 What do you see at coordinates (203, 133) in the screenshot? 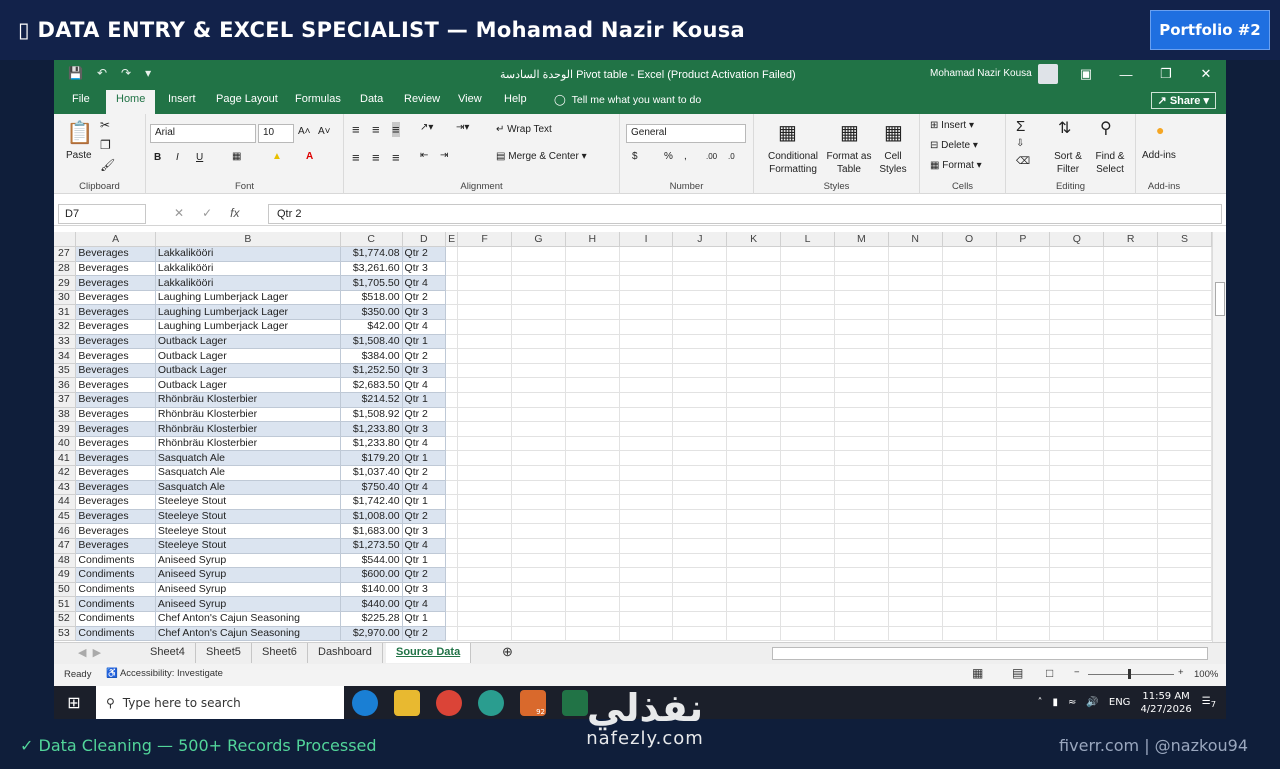
I see `font-name-combo: Arial` at bounding box center [203, 133].